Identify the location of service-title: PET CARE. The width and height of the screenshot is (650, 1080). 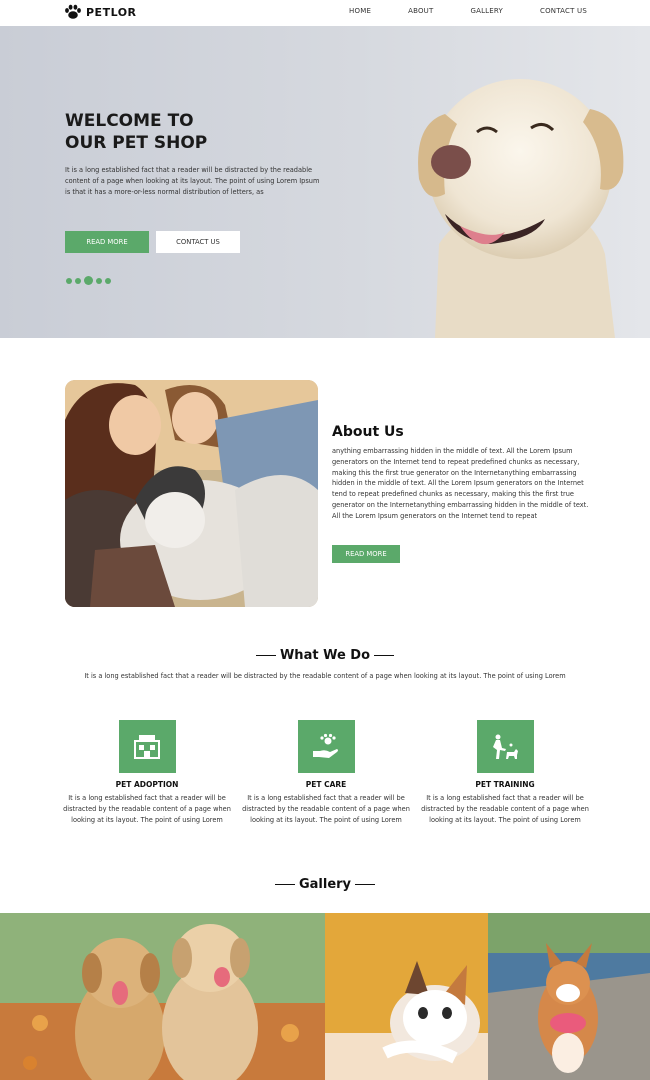
(326, 784).